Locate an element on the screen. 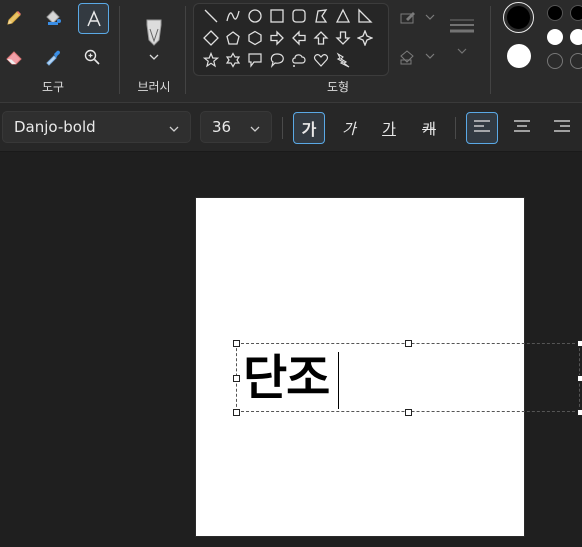 This screenshot has height=547, width=582. shape-outline-button is located at coordinates (418, 19).